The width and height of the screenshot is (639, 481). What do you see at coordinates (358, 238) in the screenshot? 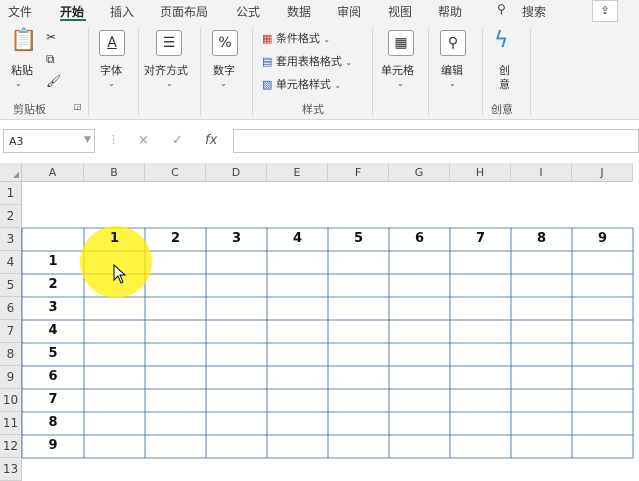
I see `header-row-cell: 5` at bounding box center [358, 238].